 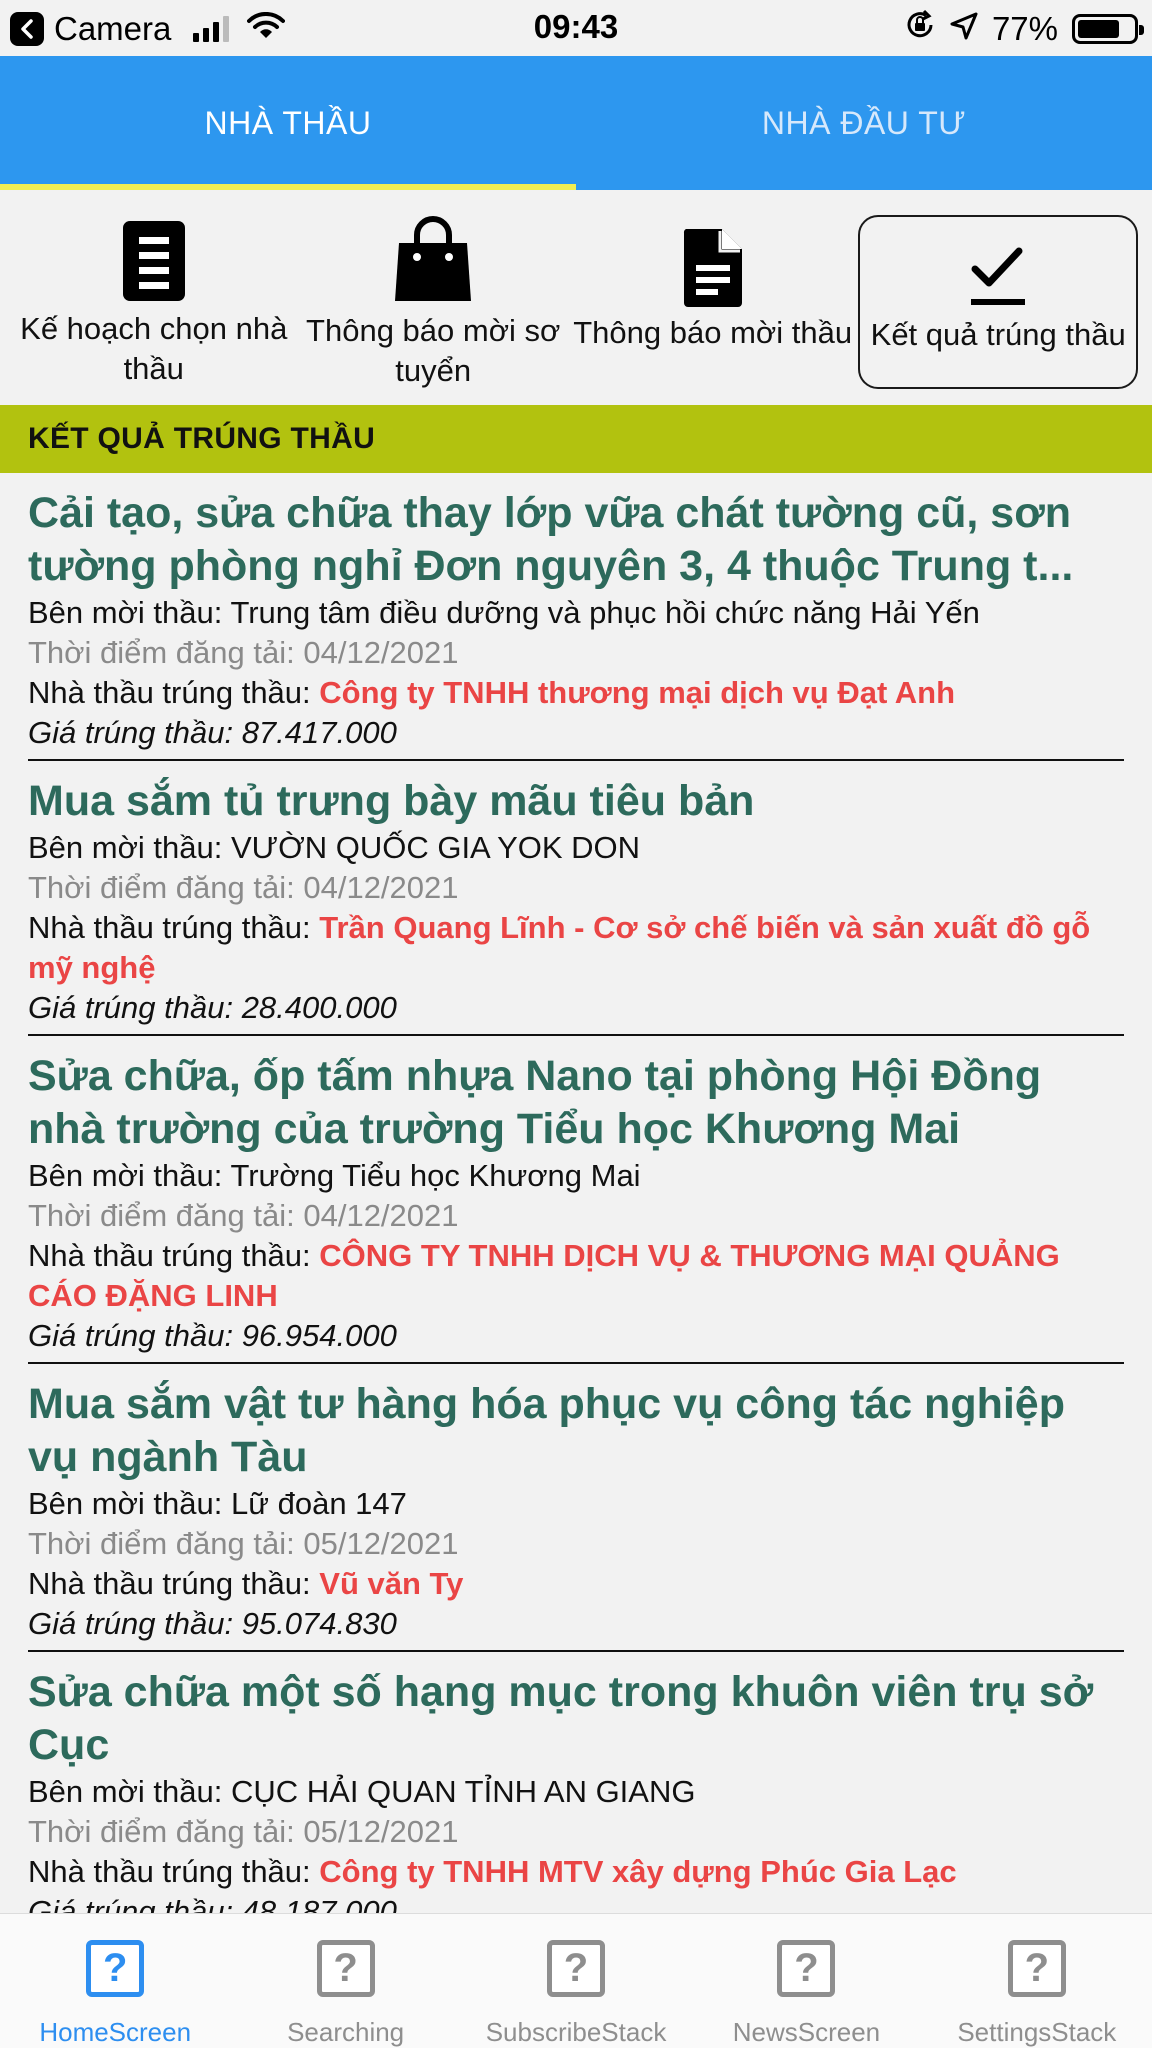 I want to click on nav-subscribe: ? SubscribeStack, so click(x=576, y=1981).